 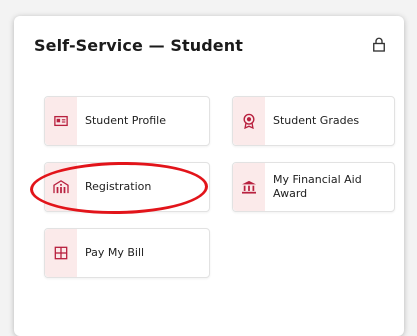 I want to click on page-title: Self-Service — Student, so click(x=138, y=45).